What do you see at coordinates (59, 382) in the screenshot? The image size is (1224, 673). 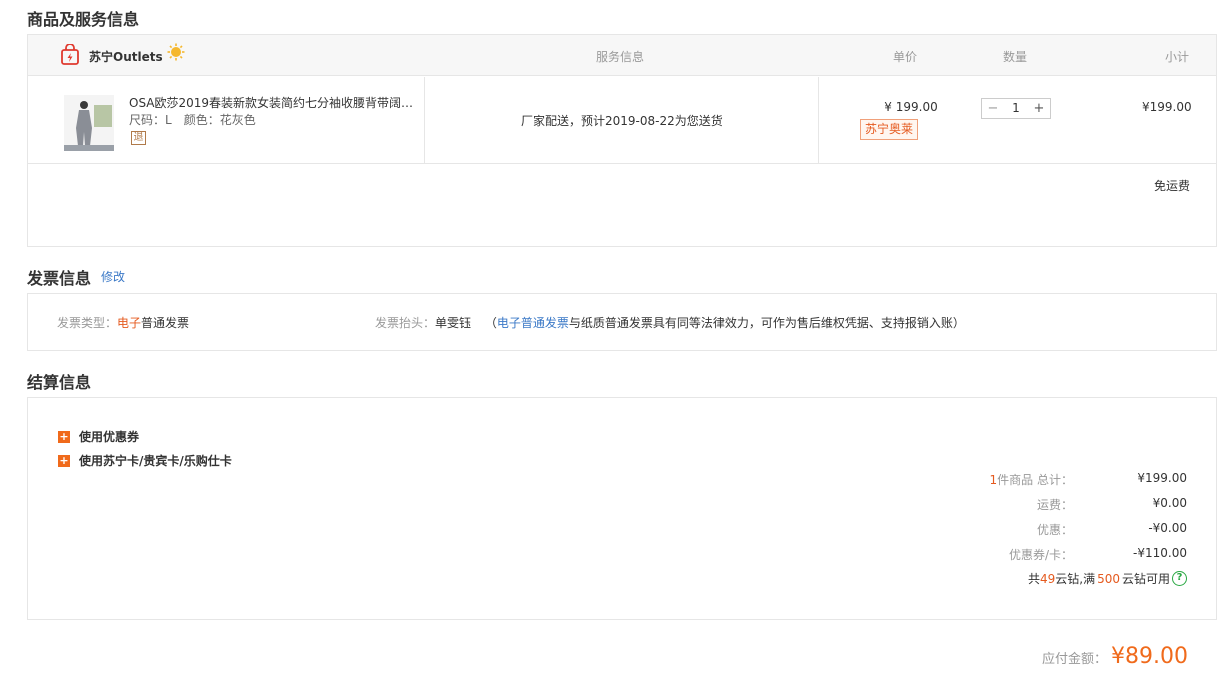 I see `settlement-section-title: 结算信息` at bounding box center [59, 382].